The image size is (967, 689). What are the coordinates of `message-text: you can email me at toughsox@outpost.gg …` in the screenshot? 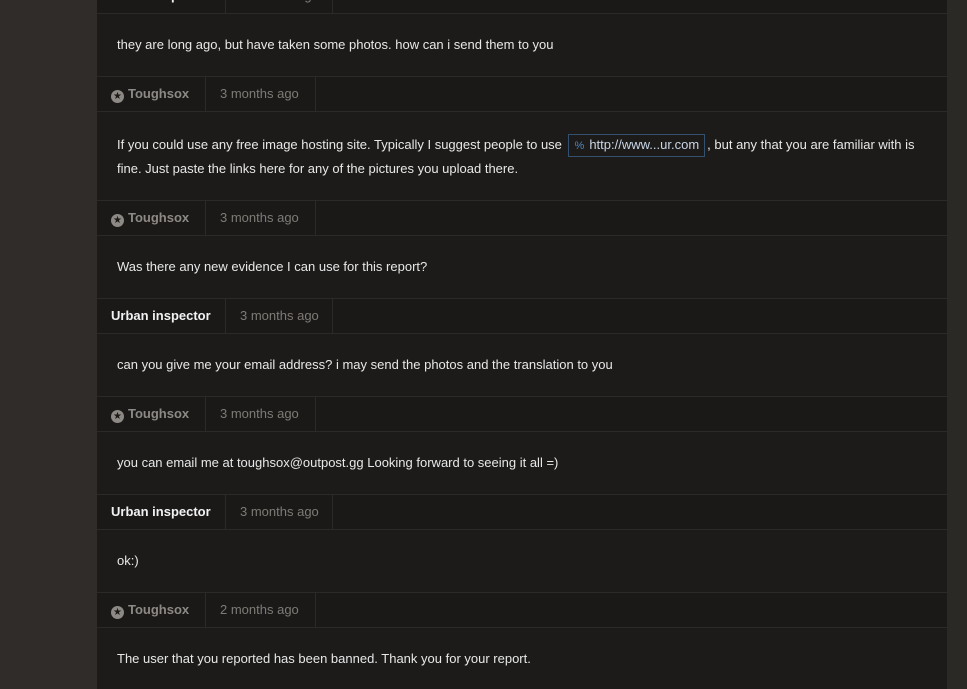 It's located at (338, 462).